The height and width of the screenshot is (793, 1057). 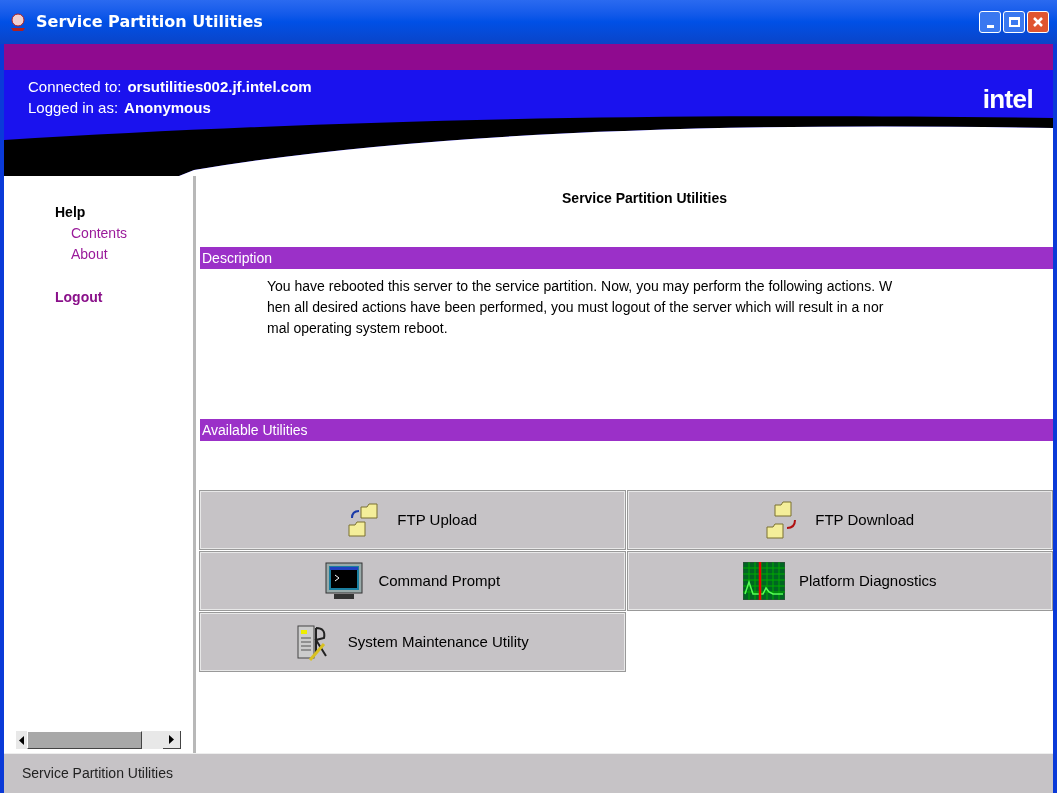 I want to click on utility-button: FTP Download, so click(x=839, y=520).